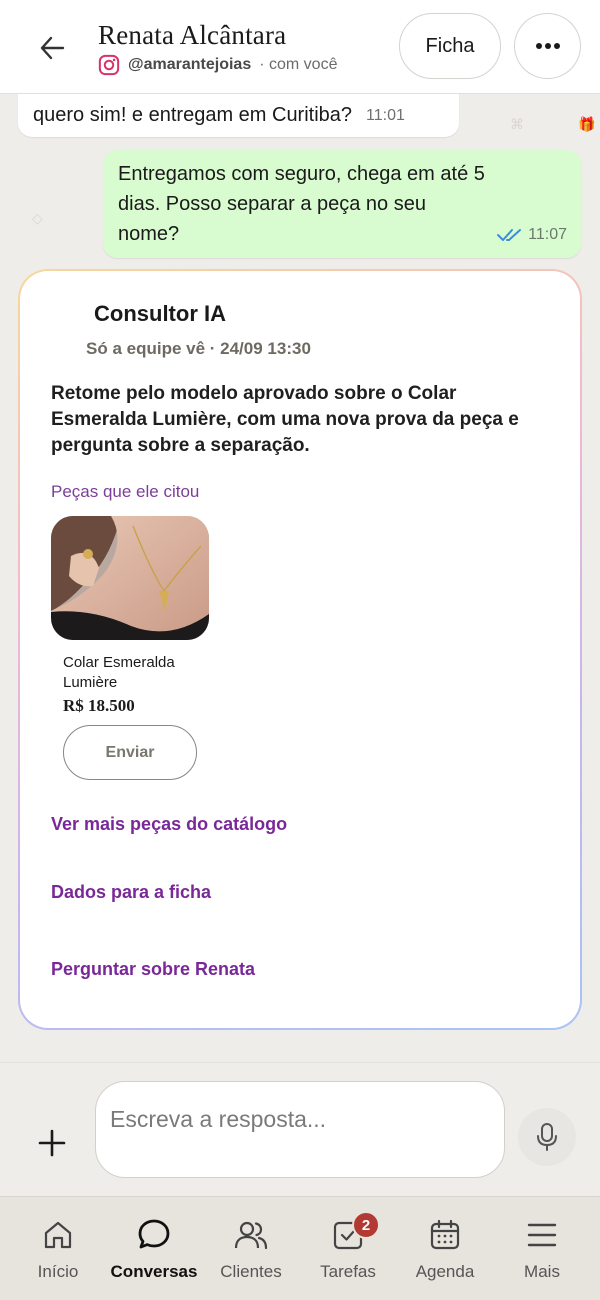 Image resolution: width=600 pixels, height=1300 pixels. What do you see at coordinates (58, 1271) in the screenshot?
I see `nav-label: Início` at bounding box center [58, 1271].